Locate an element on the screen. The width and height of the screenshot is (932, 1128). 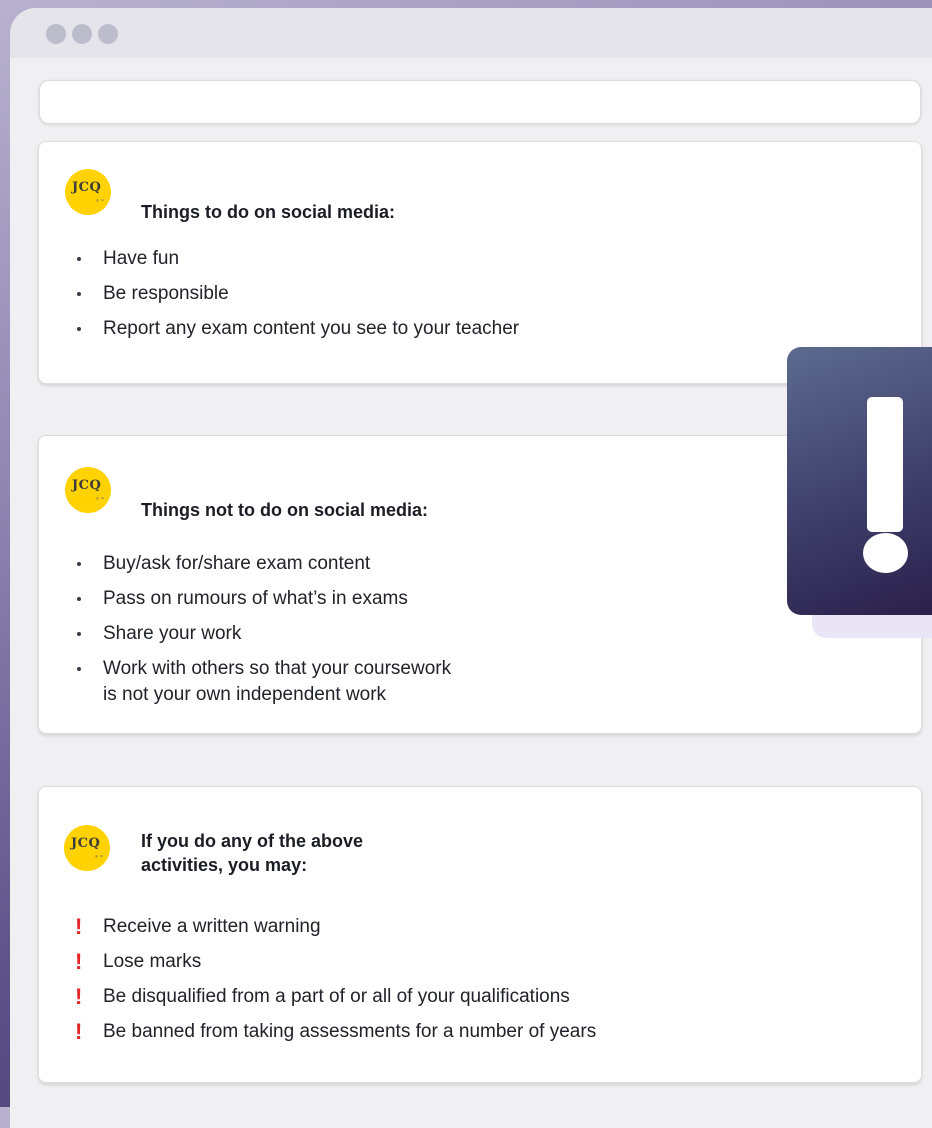
list-item: ! Receive a written warning is located at coordinates (334, 927).